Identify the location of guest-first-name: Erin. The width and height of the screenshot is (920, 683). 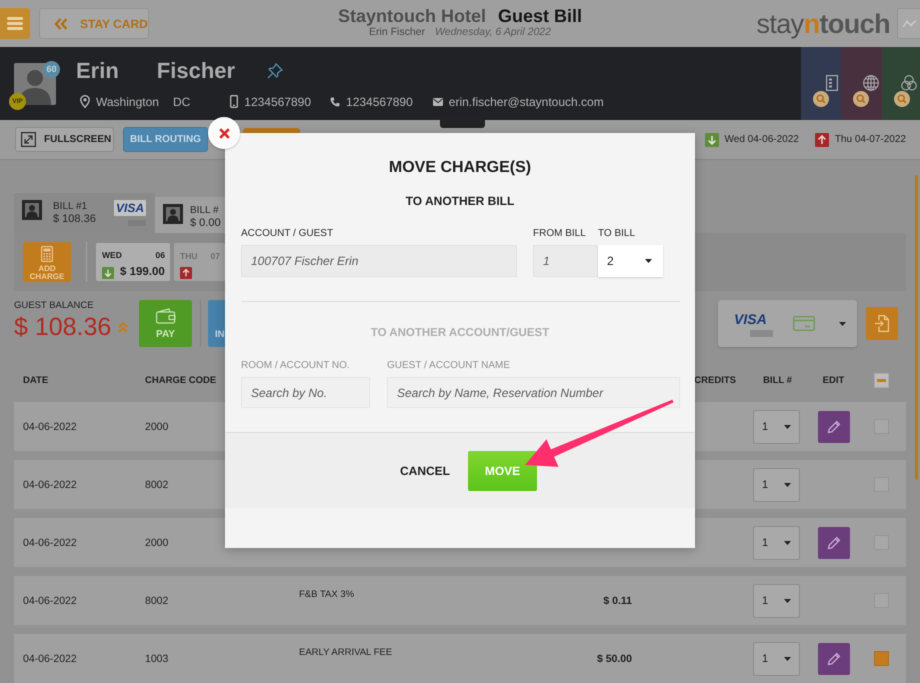
(97, 71).